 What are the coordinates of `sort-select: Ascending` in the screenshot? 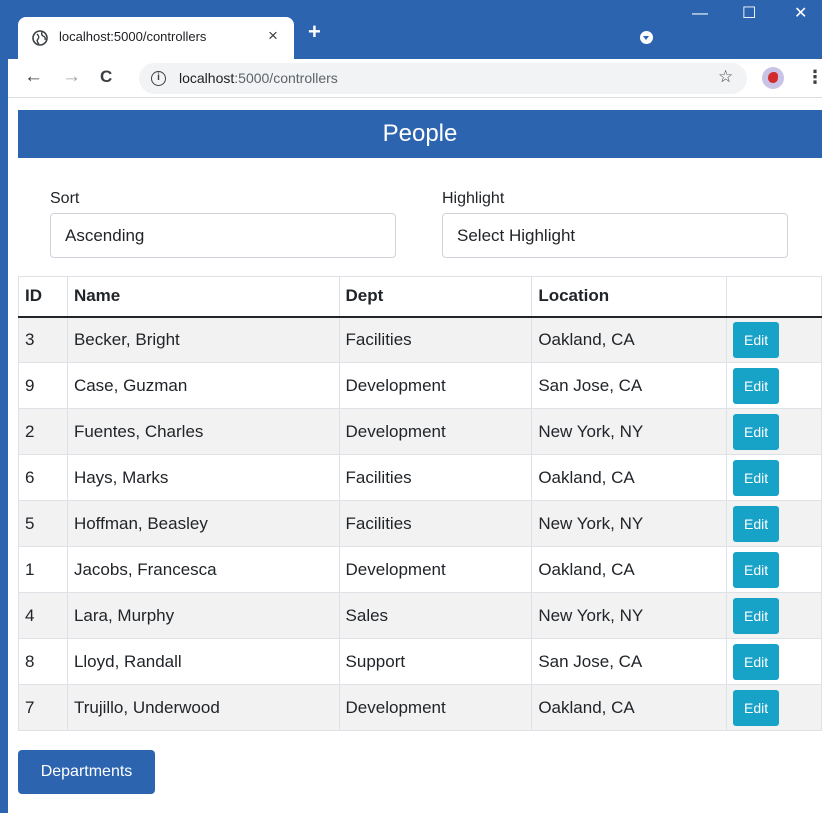 It's located at (223, 235).